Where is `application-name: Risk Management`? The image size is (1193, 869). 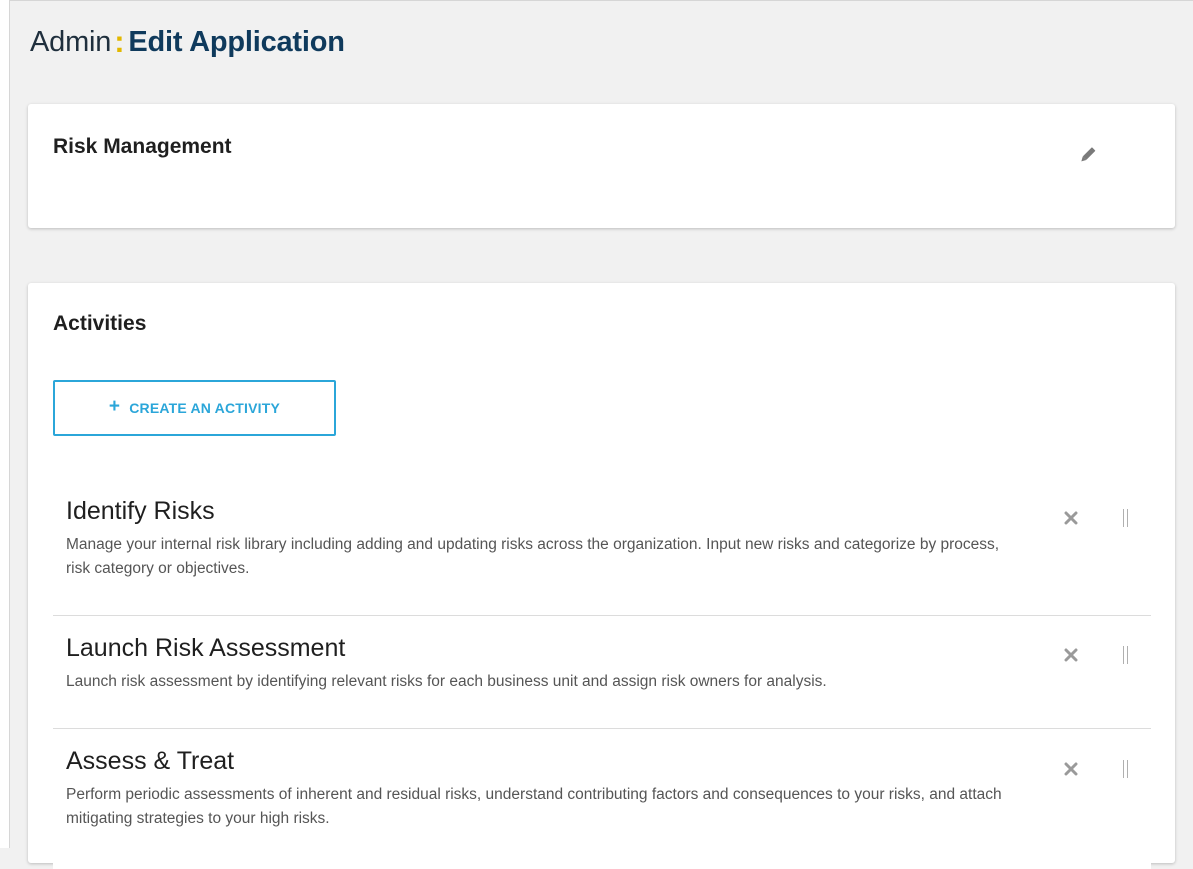 application-name: Risk Management is located at coordinates (142, 146).